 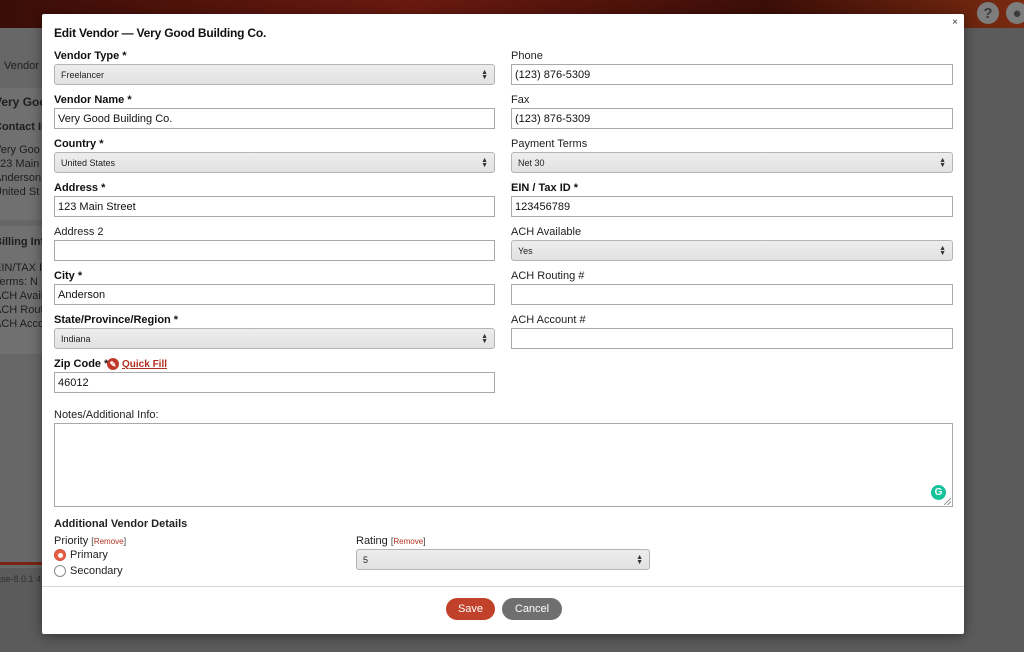 I want to click on rating-label: Rating, so click(x=372, y=541).